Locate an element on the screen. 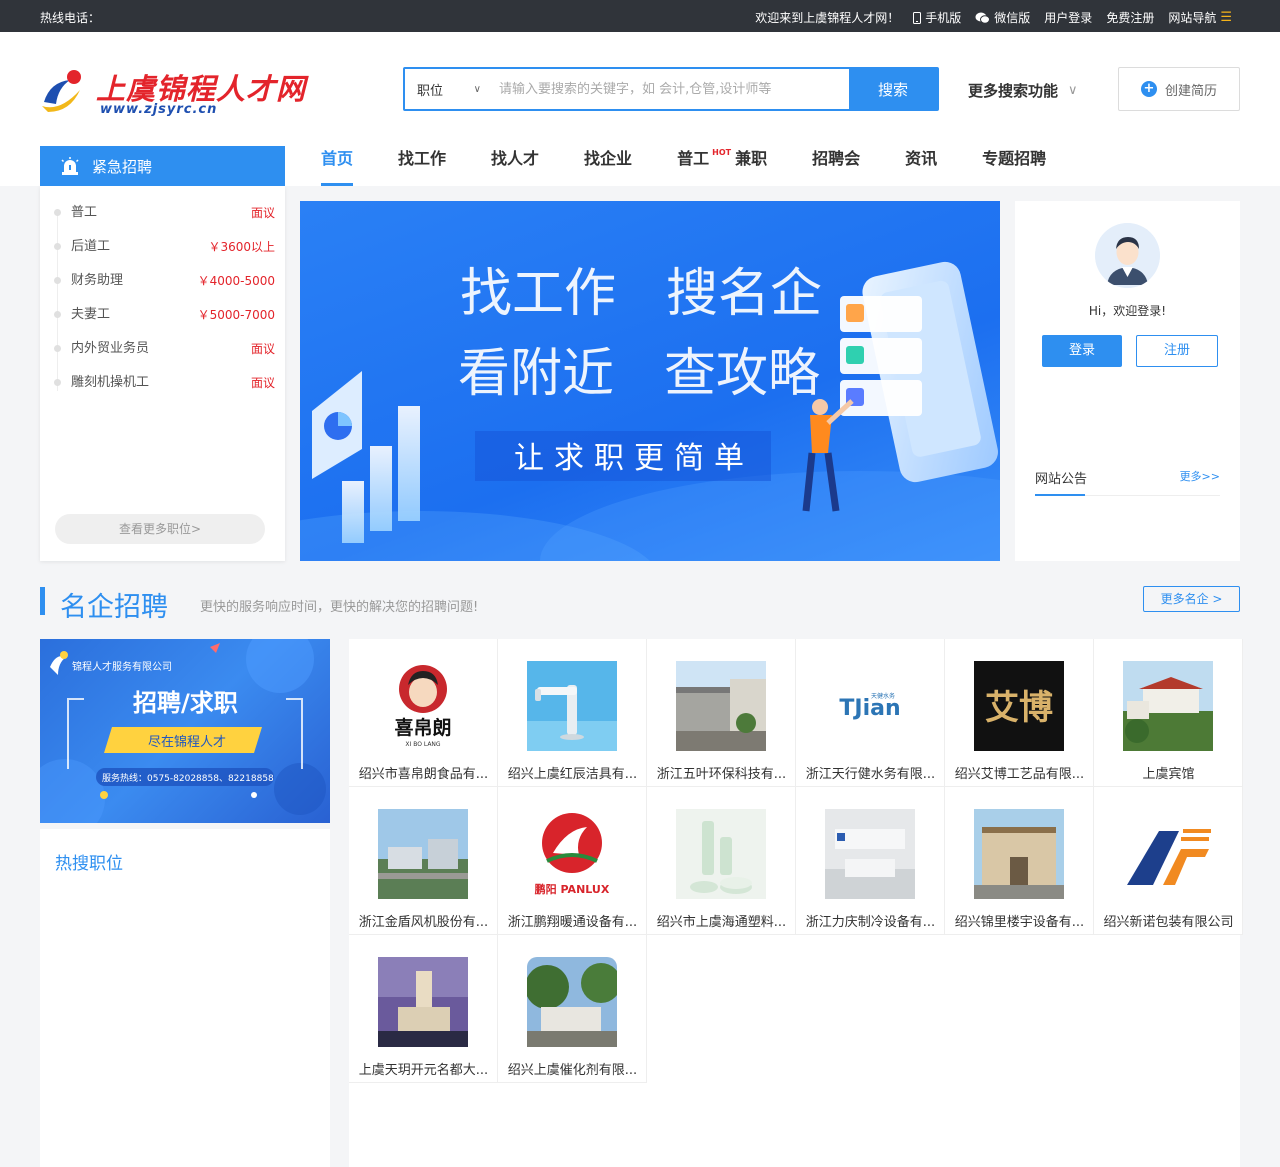 Image resolution: width=1280 pixels, height=1167 pixels. section-title: 名企招聘 is located at coordinates (114, 607).